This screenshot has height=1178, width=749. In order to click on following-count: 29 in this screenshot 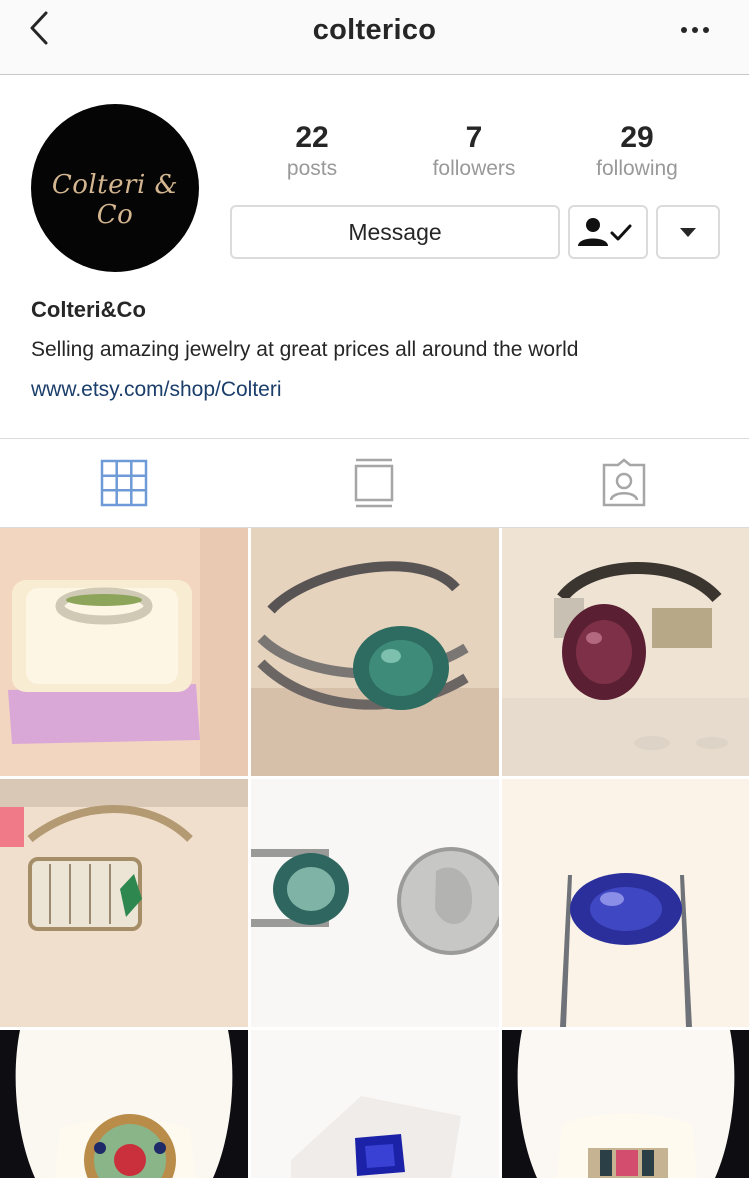, I will do `click(637, 137)`.